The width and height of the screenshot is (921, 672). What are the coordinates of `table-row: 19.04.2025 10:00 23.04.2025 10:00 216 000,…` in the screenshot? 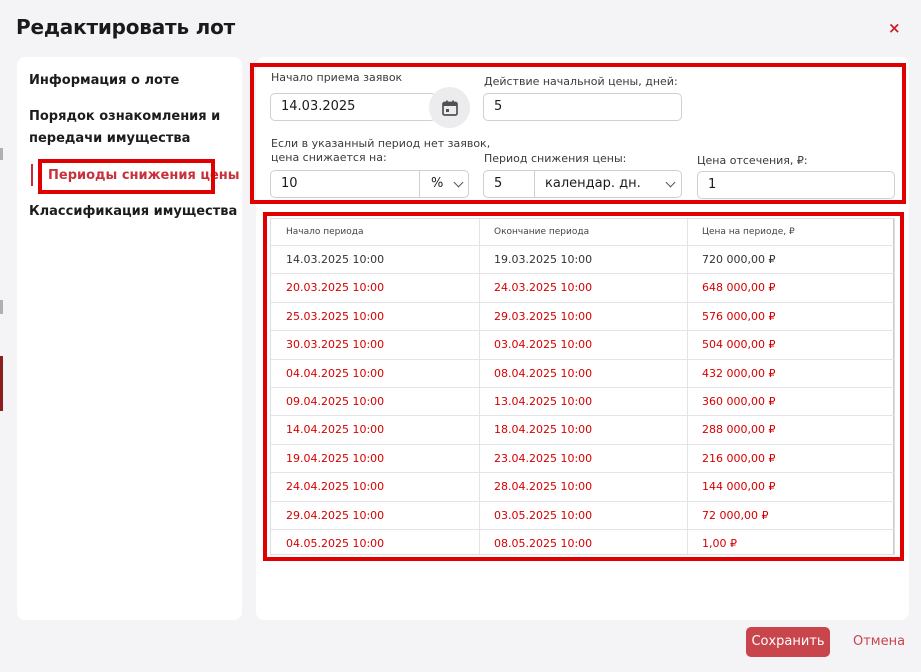 It's located at (582, 458).